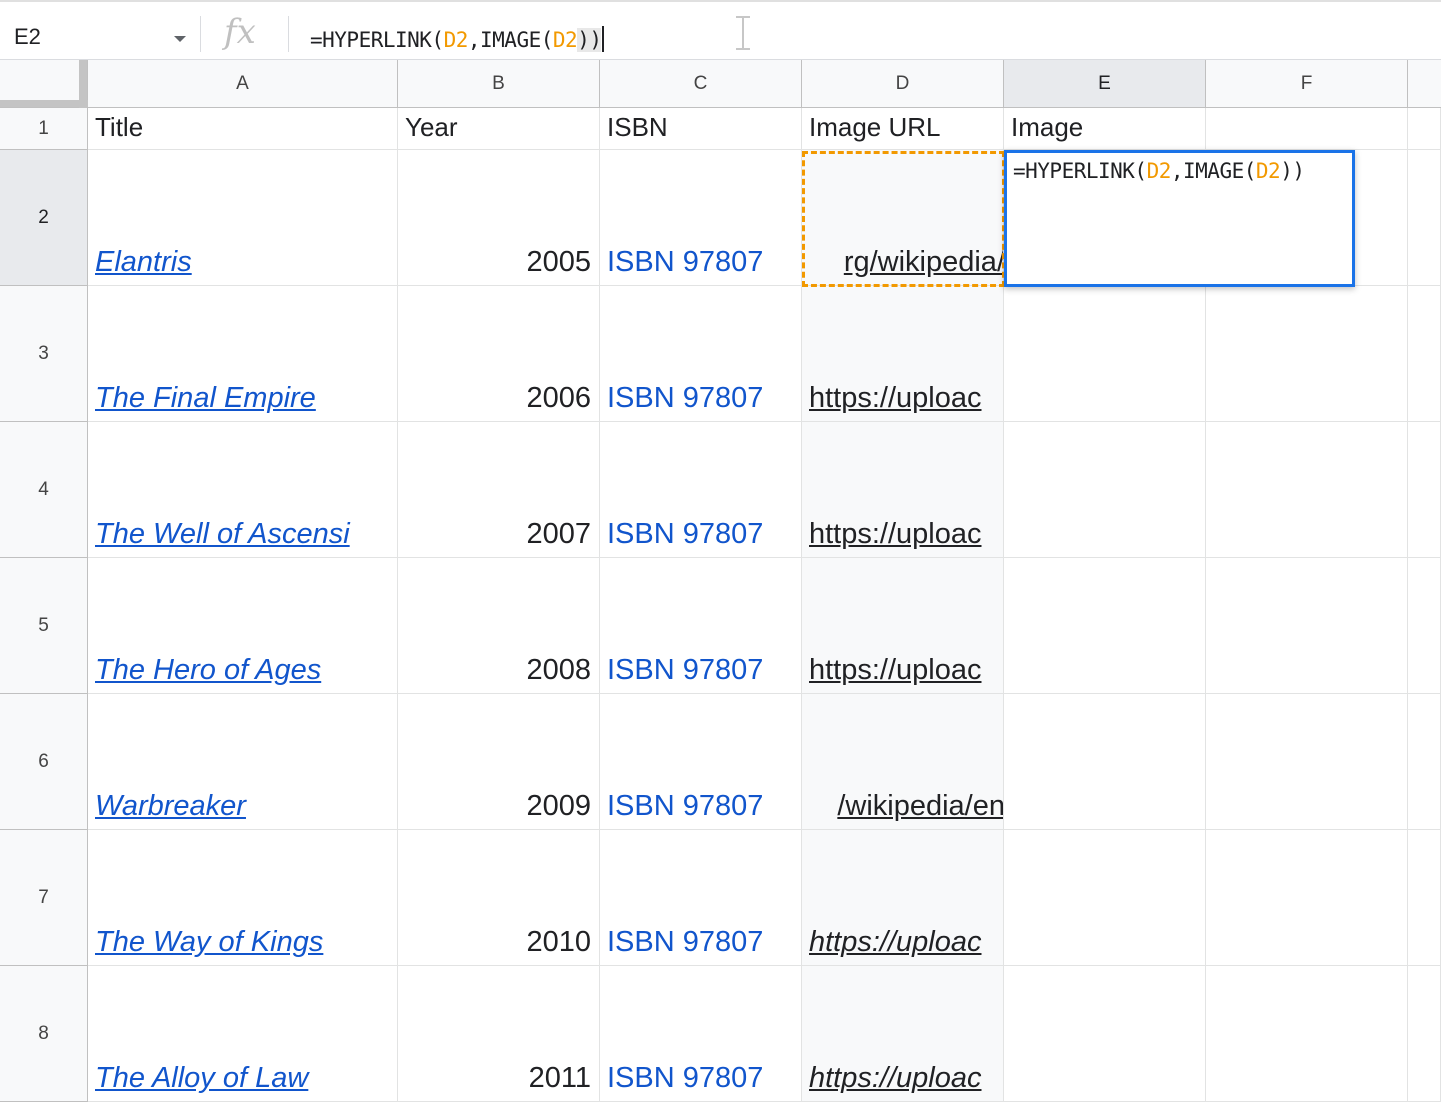 This screenshot has width=1441, height=1102. I want to click on cell-editor: =HYPERLINK(D2,IMAGE(D2)), so click(1179, 218).